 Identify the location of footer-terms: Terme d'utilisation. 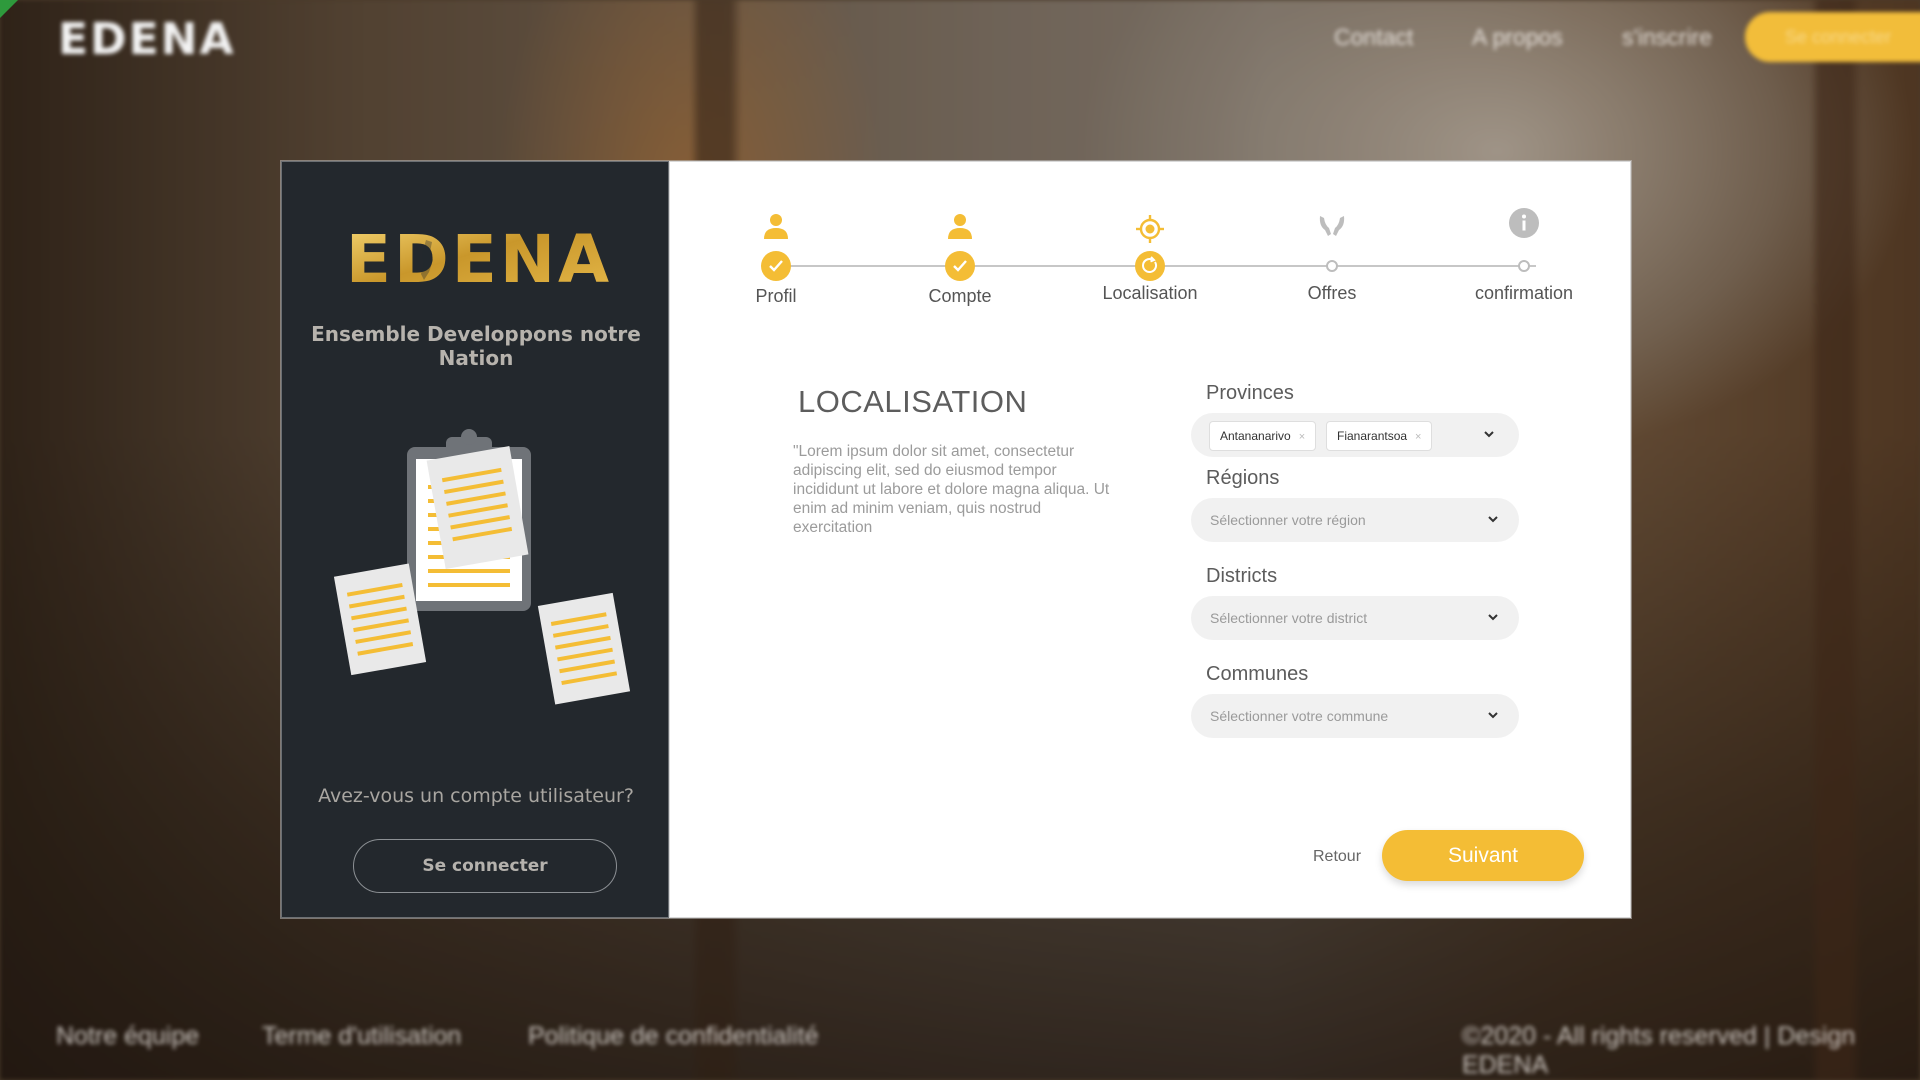
(362, 1036).